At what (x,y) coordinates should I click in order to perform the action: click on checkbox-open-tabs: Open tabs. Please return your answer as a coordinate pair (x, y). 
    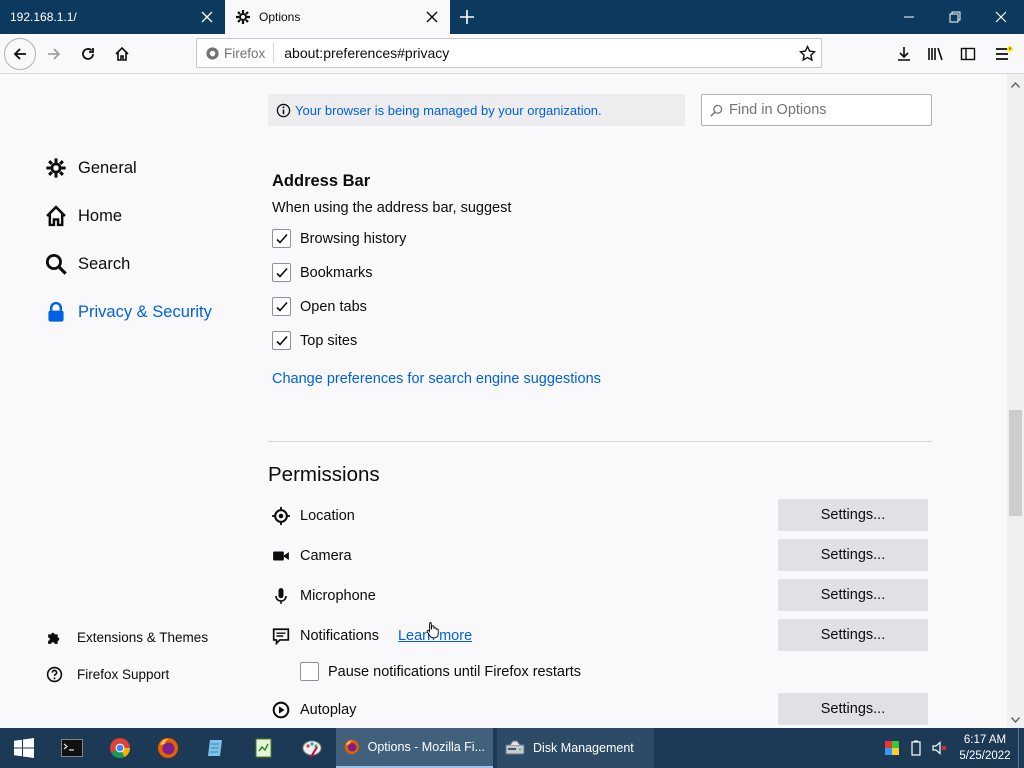
    Looking at the image, I should click on (319, 306).